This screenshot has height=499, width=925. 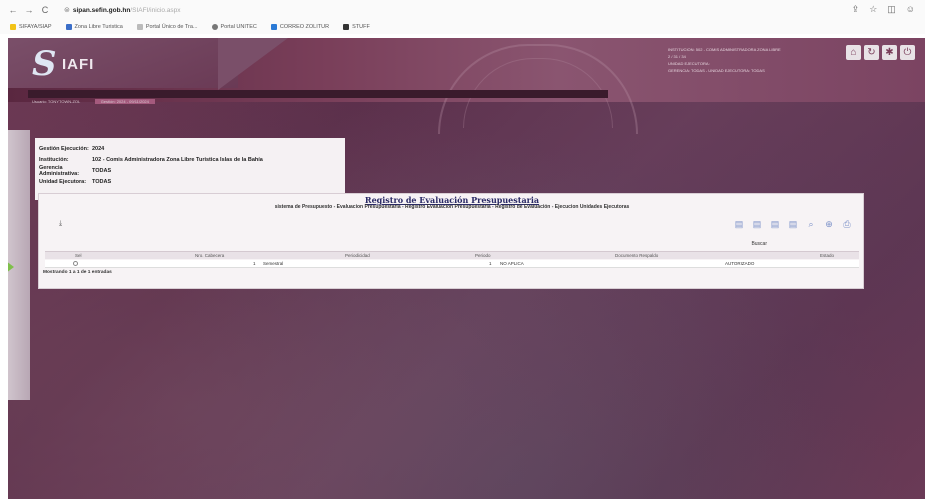 I want to click on address-bar: sipan.sefin.gob.hn/SIAFI/inicio.aspx, so click(x=127, y=10).